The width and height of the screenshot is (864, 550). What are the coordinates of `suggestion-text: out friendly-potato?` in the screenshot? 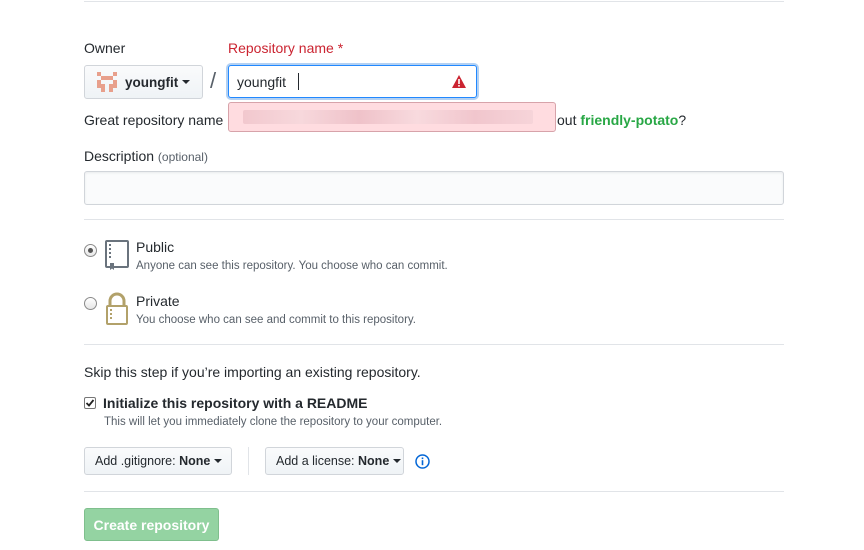 It's located at (622, 120).